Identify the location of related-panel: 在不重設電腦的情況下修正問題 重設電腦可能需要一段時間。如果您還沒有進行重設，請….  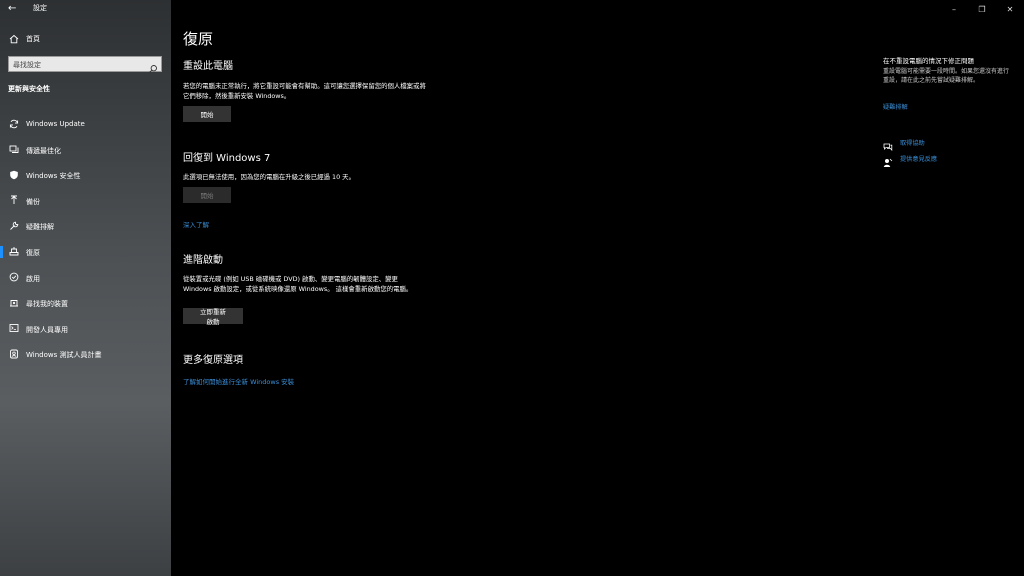
(950, 288).